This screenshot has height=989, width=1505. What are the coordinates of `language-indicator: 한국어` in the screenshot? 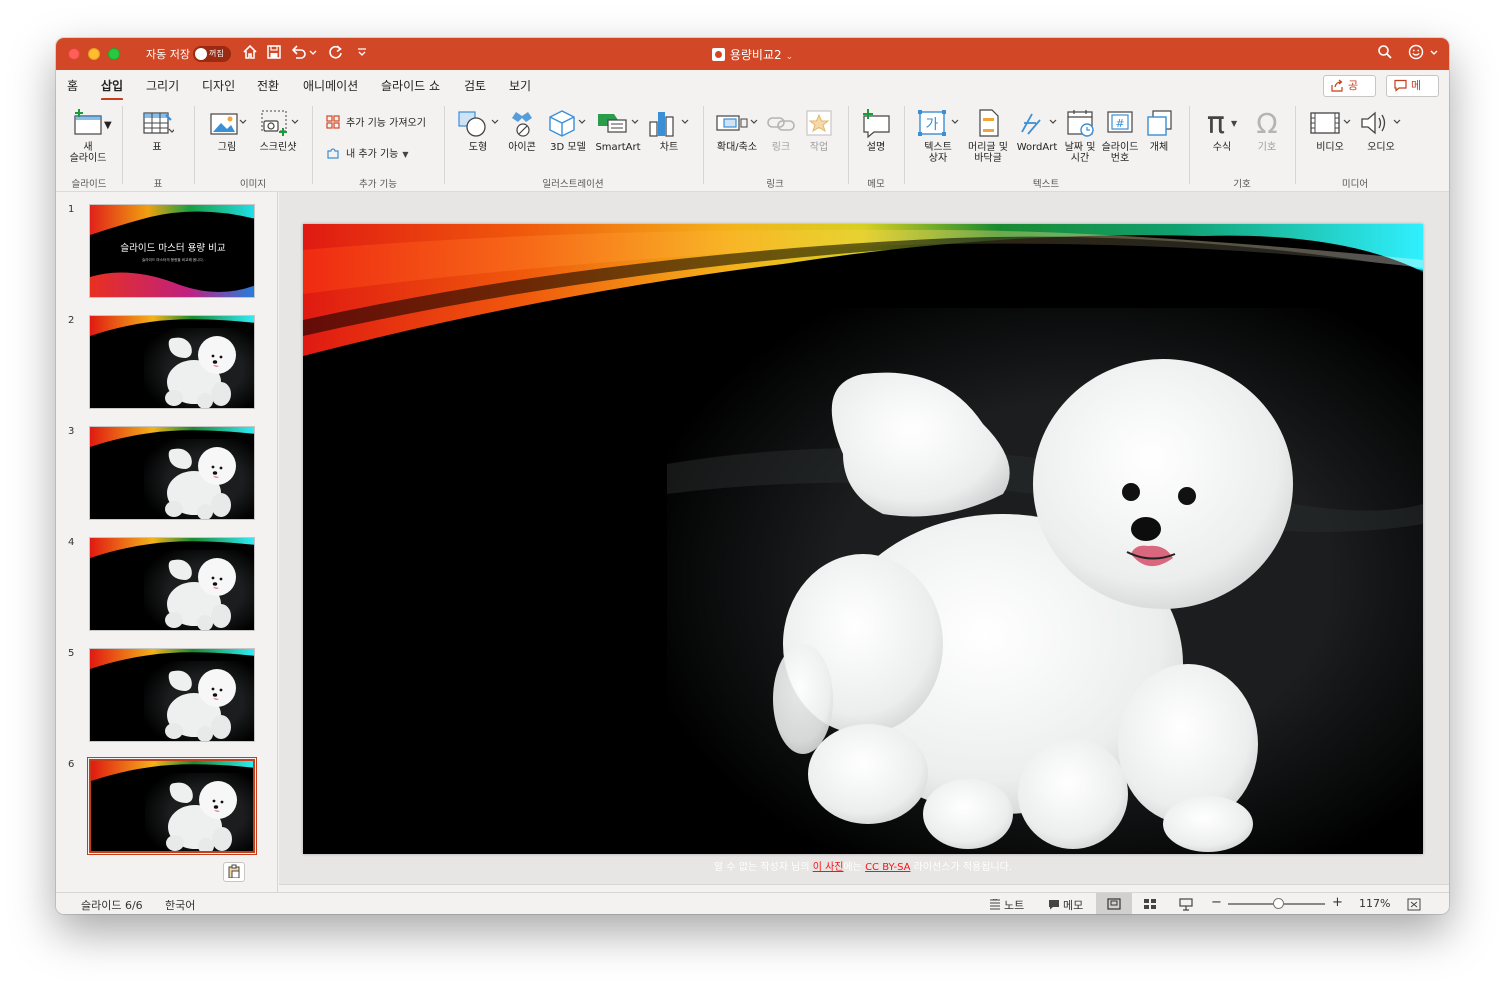 It's located at (180, 905).